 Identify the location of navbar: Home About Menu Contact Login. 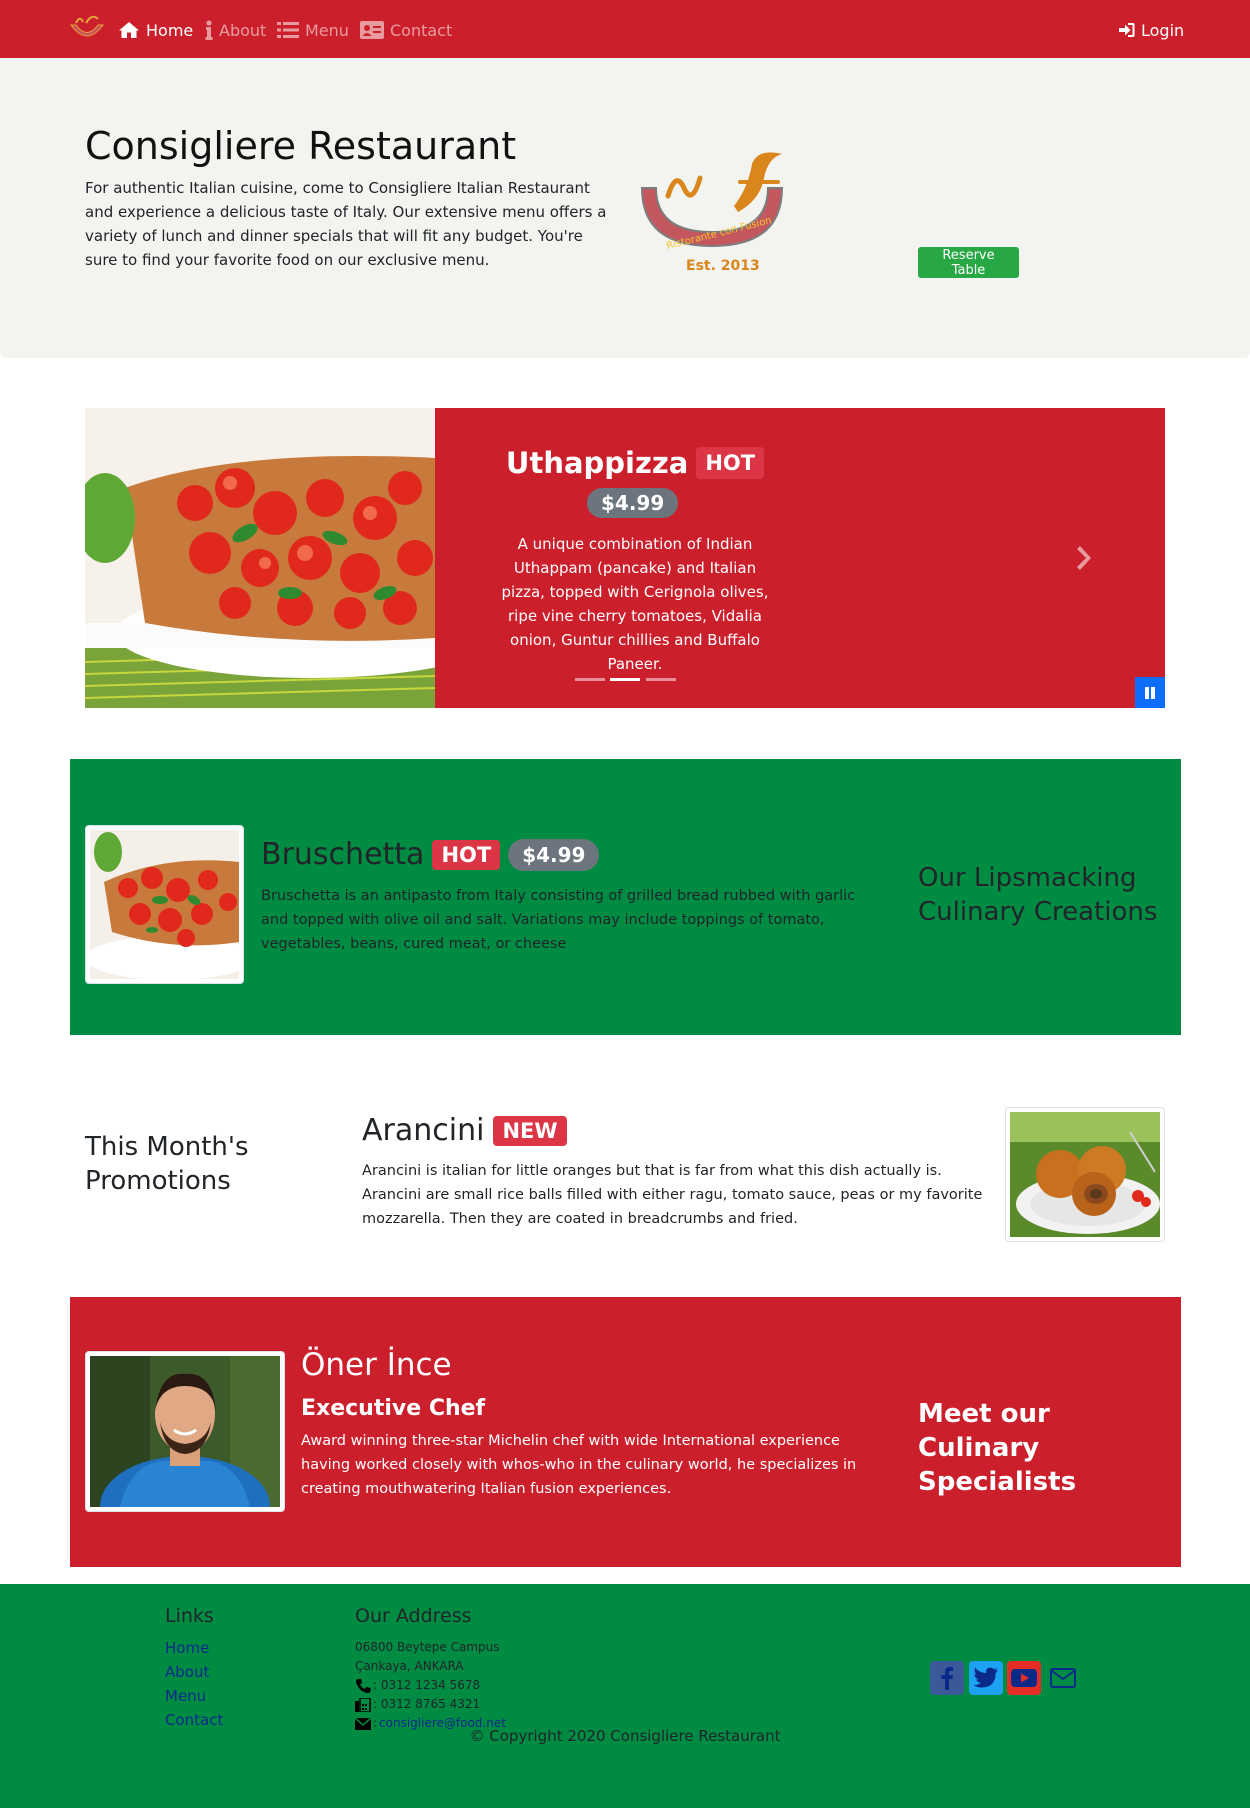
(625, 29).